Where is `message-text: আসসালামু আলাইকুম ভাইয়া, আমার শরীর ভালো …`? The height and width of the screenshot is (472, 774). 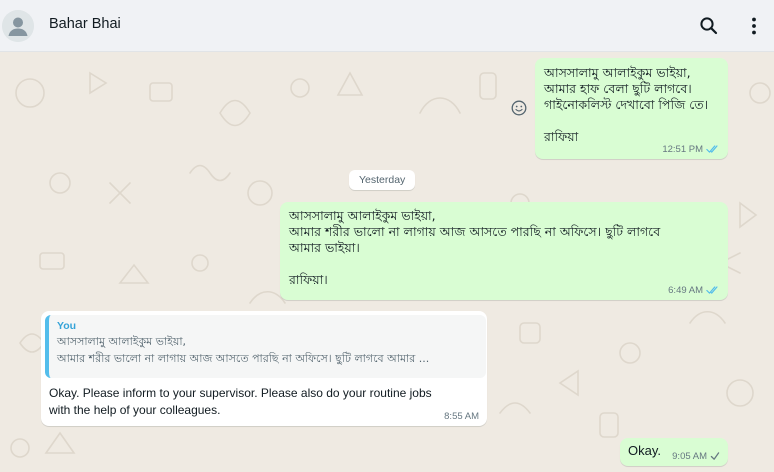 message-text: আসসালামু আলাইকুম ভাইয়া, আমার শরীর ভালো … is located at coordinates (475, 247).